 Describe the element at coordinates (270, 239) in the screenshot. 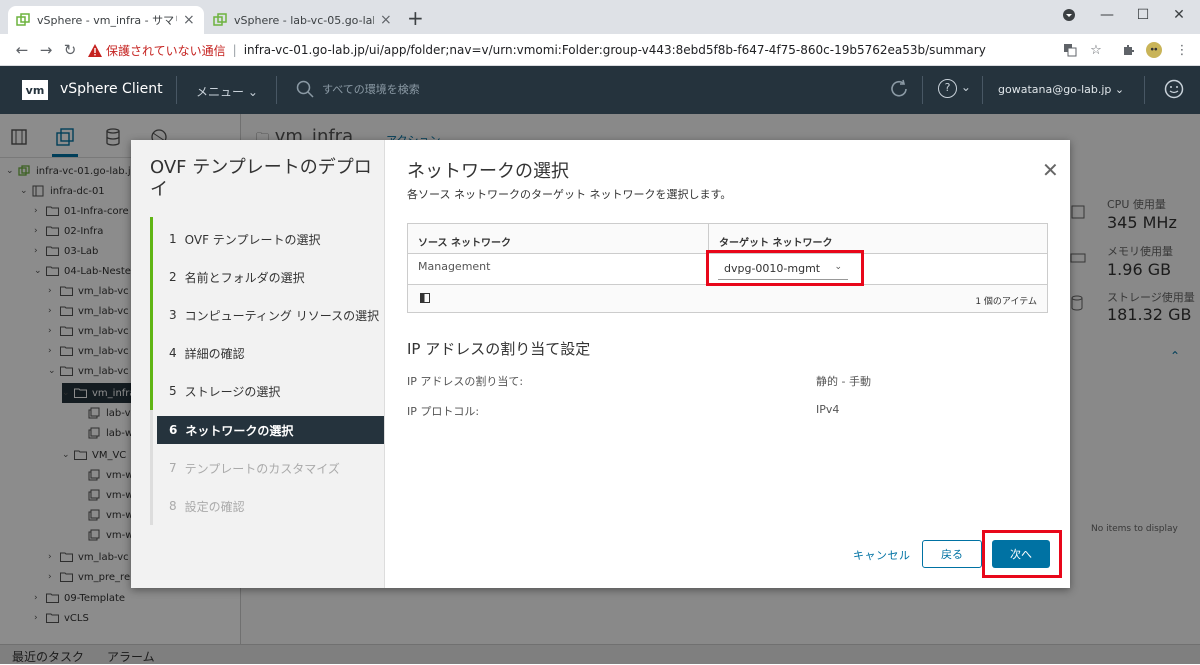

I see `wizard-step-1: 1 OVF テンプレートの選択` at that location.